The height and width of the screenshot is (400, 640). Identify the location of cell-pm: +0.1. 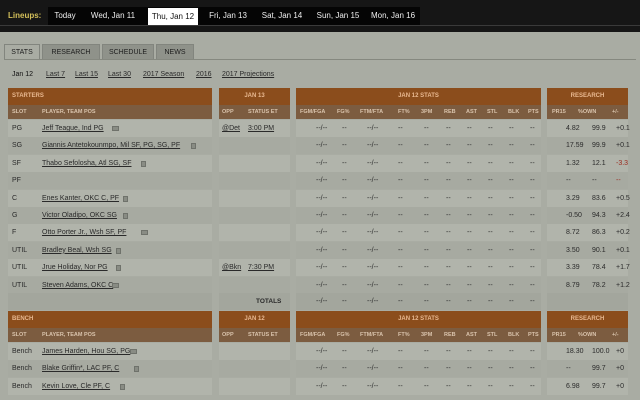
(623, 128).